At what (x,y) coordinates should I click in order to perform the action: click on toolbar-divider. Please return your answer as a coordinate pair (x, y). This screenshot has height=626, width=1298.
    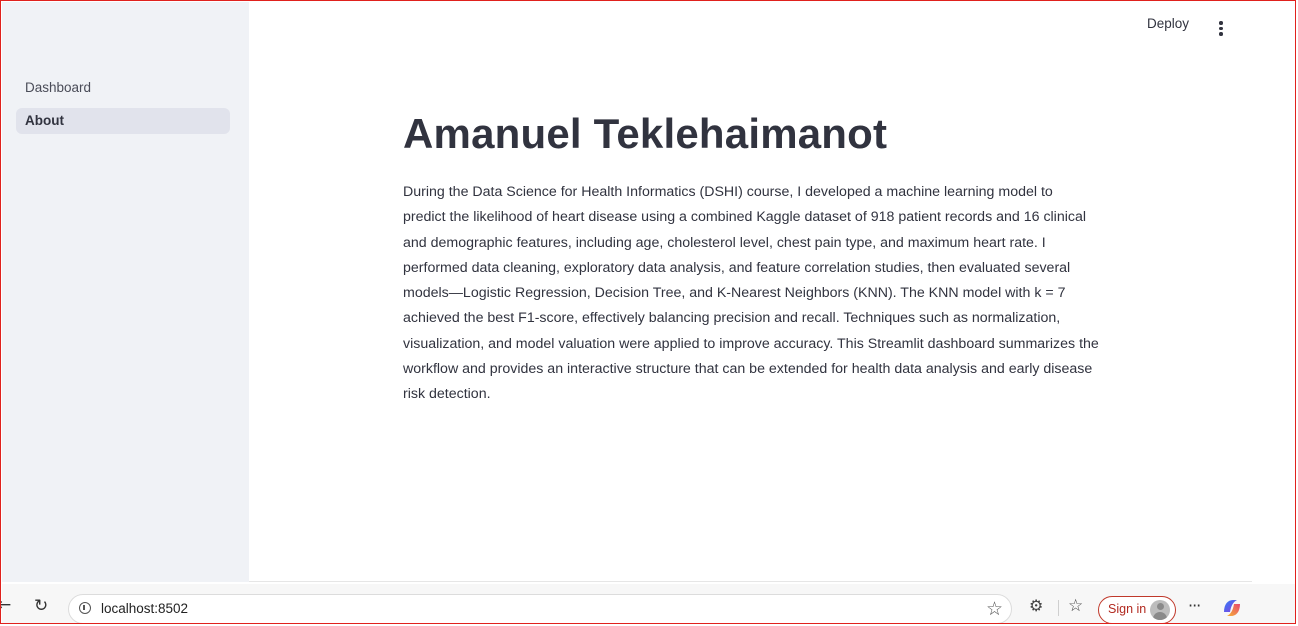
    Looking at the image, I should click on (1058, 608).